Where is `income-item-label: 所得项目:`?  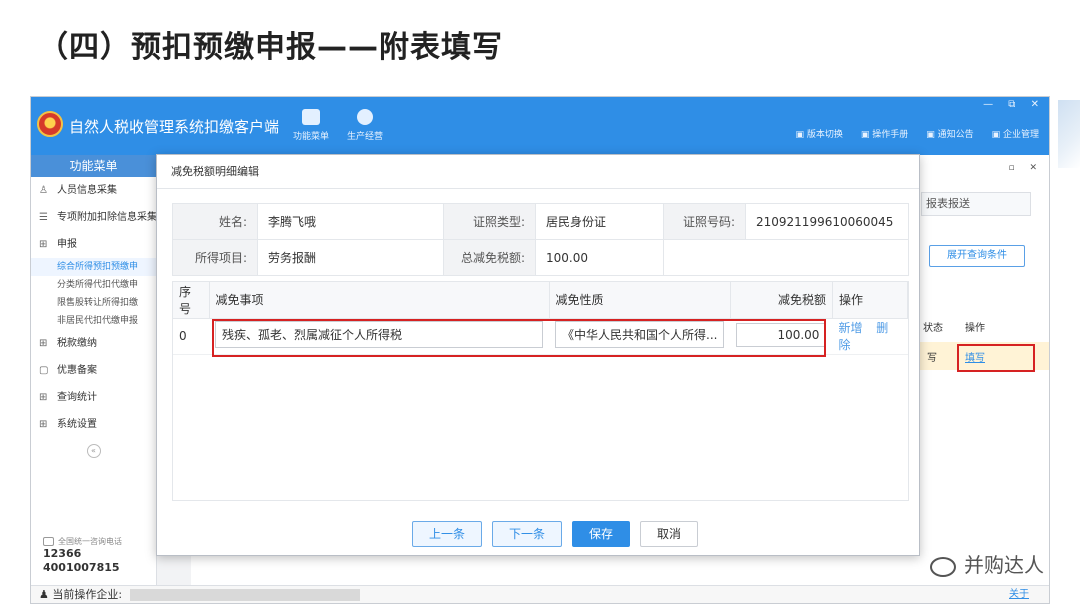 income-item-label: 所得项目: is located at coordinates (215, 257).